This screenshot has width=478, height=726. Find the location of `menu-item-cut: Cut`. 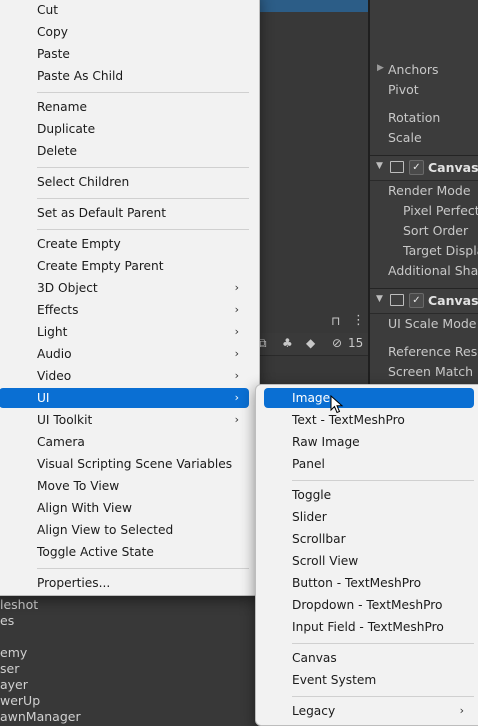

menu-item-cut: Cut is located at coordinates (124, 10).